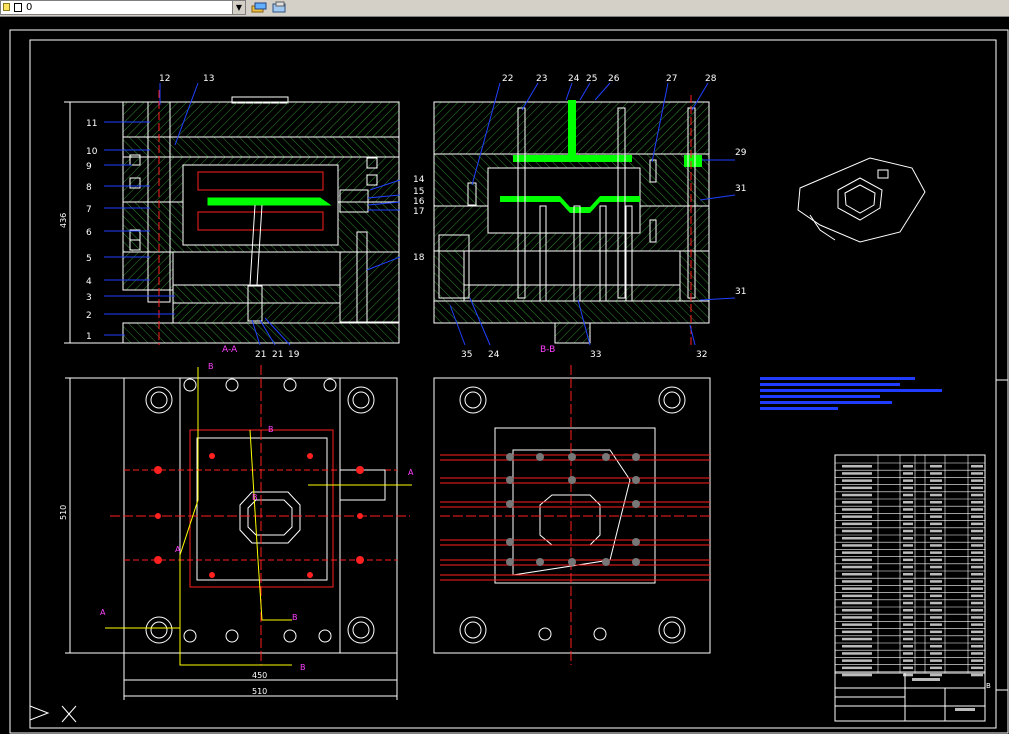 Image resolution: width=1009 pixels, height=734 pixels. What do you see at coordinates (6, 7) in the screenshot?
I see `layer-on-icon` at bounding box center [6, 7].